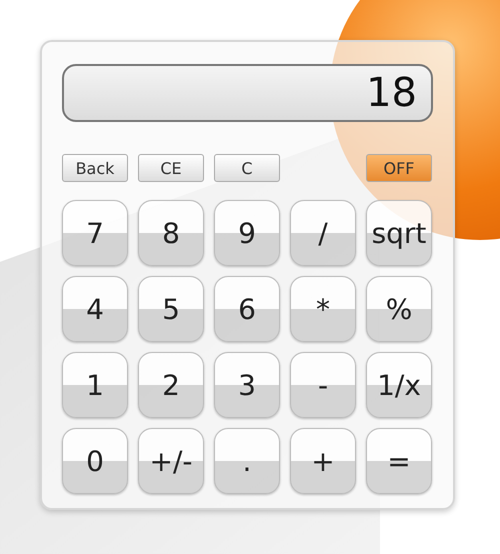 The height and width of the screenshot is (554, 500). I want to click on calculator-key: sqrt, so click(399, 233).